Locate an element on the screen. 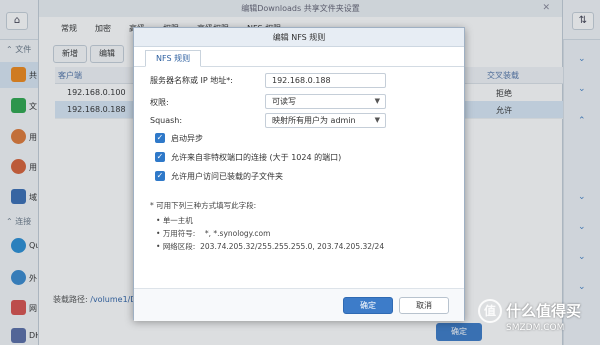 The image size is (600, 345). note-title: * 可用下列三种方式填写此字段: is located at coordinates (203, 205).